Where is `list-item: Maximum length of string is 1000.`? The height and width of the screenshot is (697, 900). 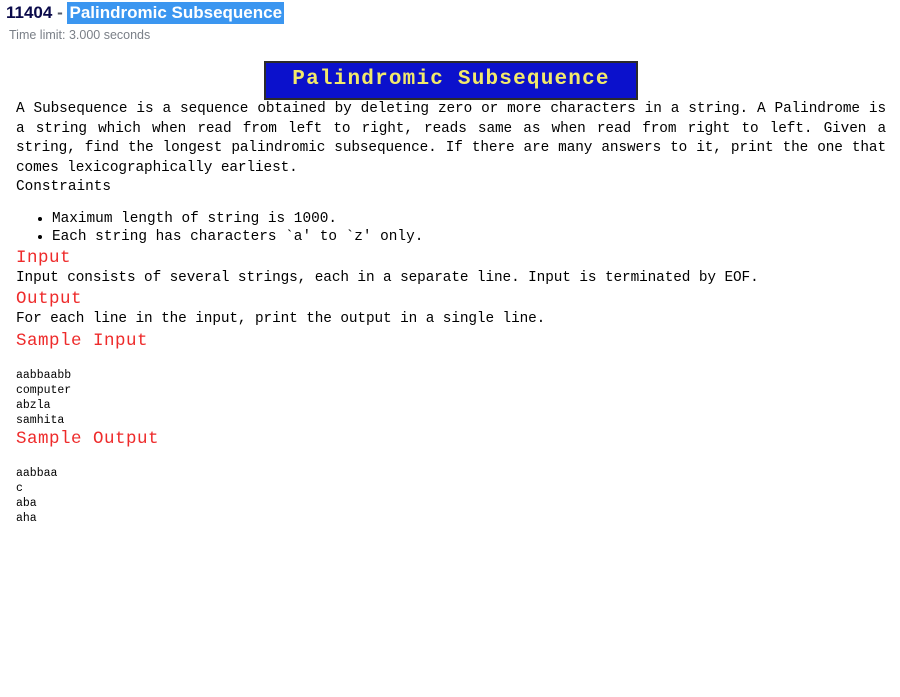
list-item: Maximum length of string is 1000. is located at coordinates (469, 219).